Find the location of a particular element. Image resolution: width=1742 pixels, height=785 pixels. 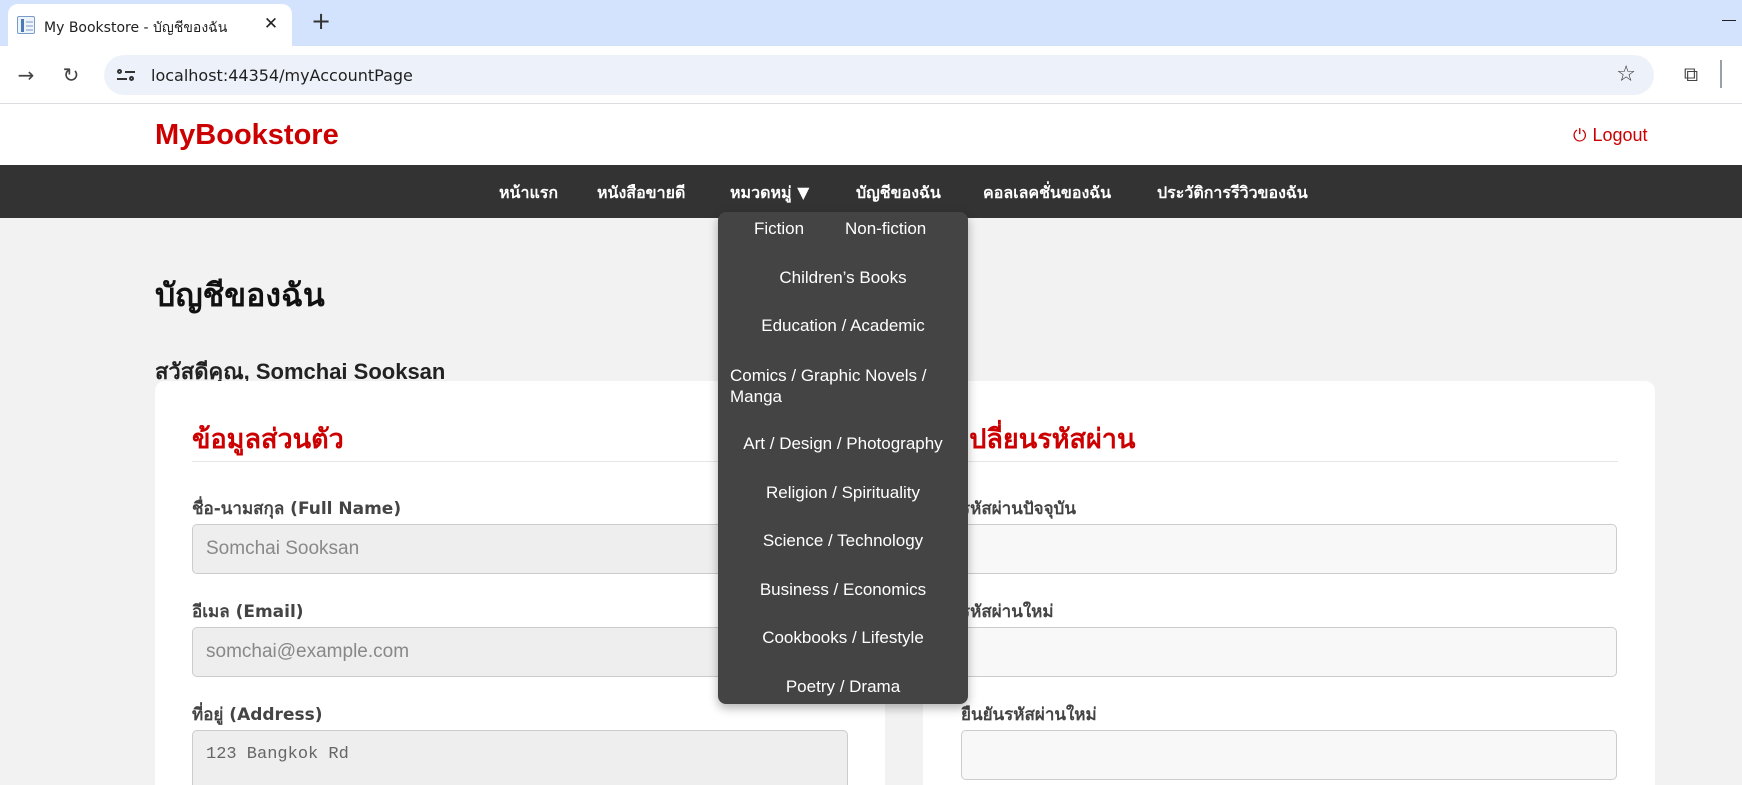

category-cookbooks: Cookbooks / Lifestyle is located at coordinates (843, 638).